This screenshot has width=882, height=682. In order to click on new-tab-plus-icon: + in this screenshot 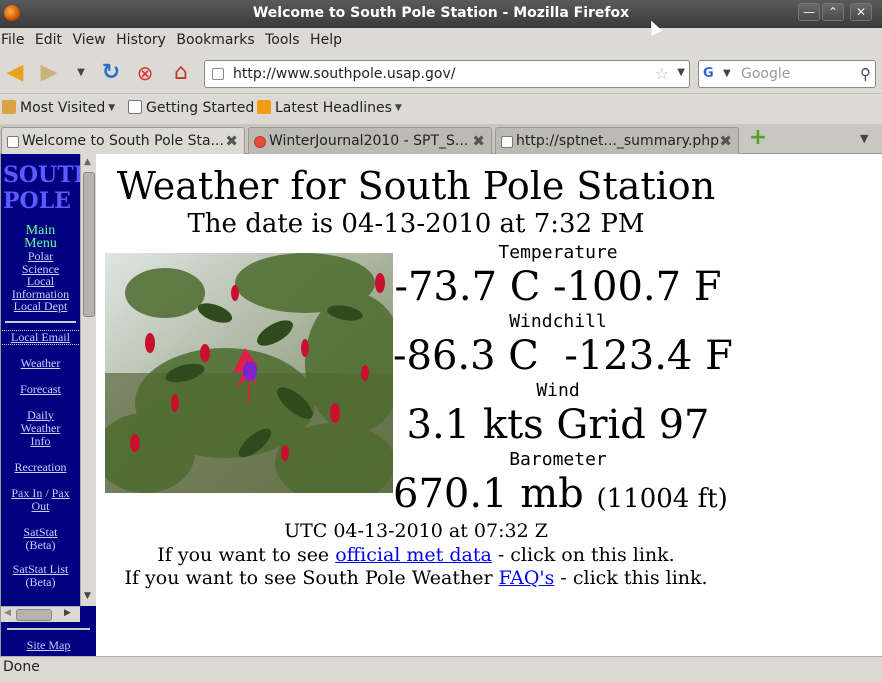, I will do `click(758, 138)`.